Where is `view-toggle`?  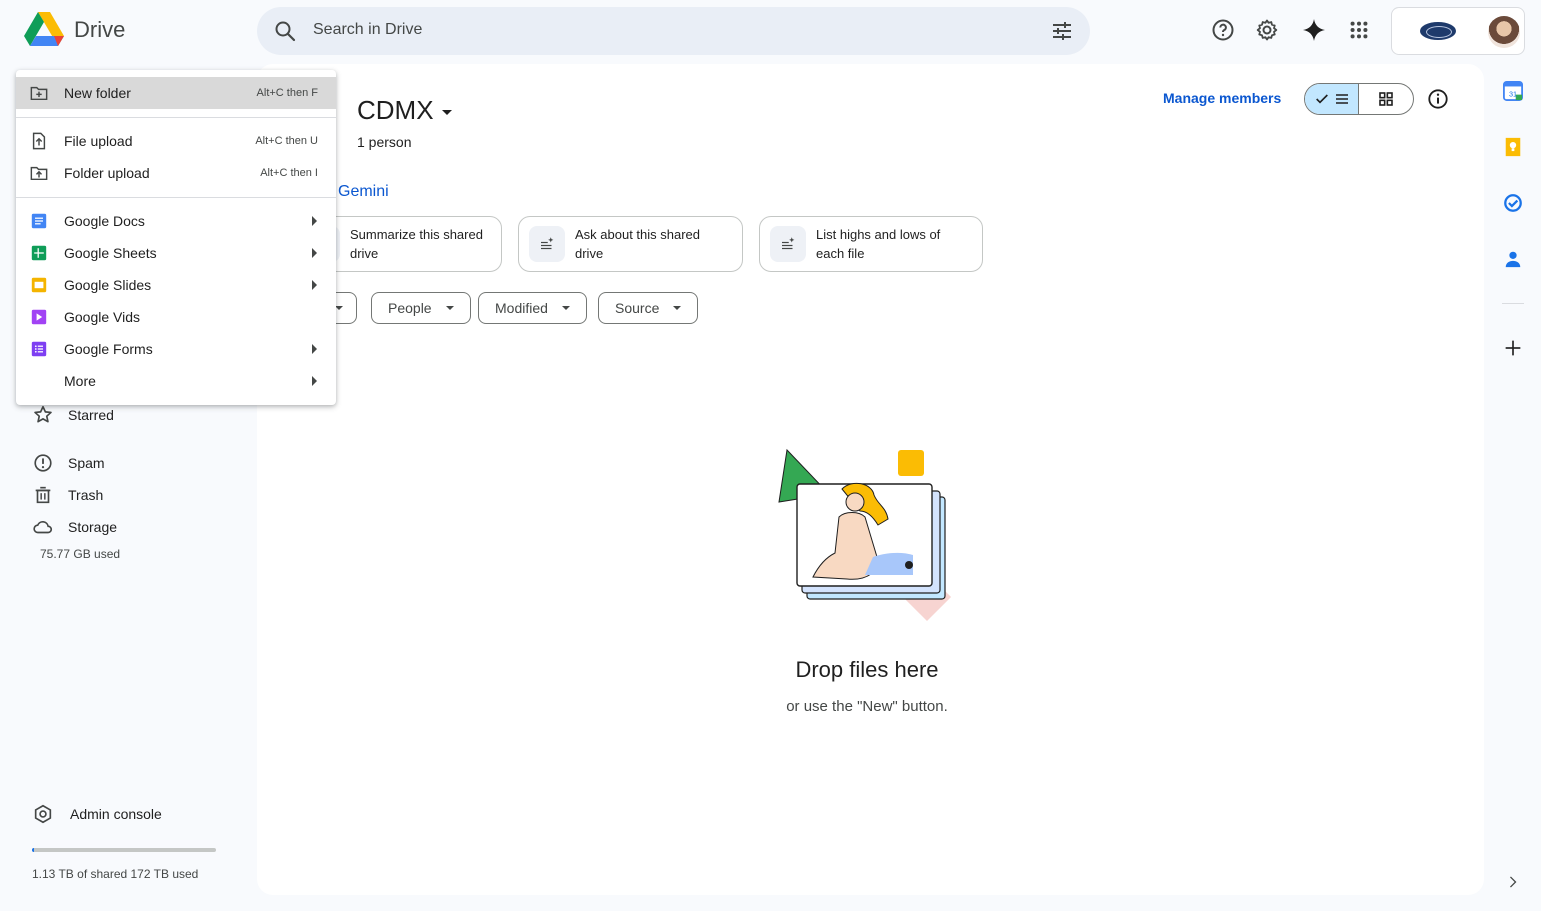
view-toggle is located at coordinates (1359, 99).